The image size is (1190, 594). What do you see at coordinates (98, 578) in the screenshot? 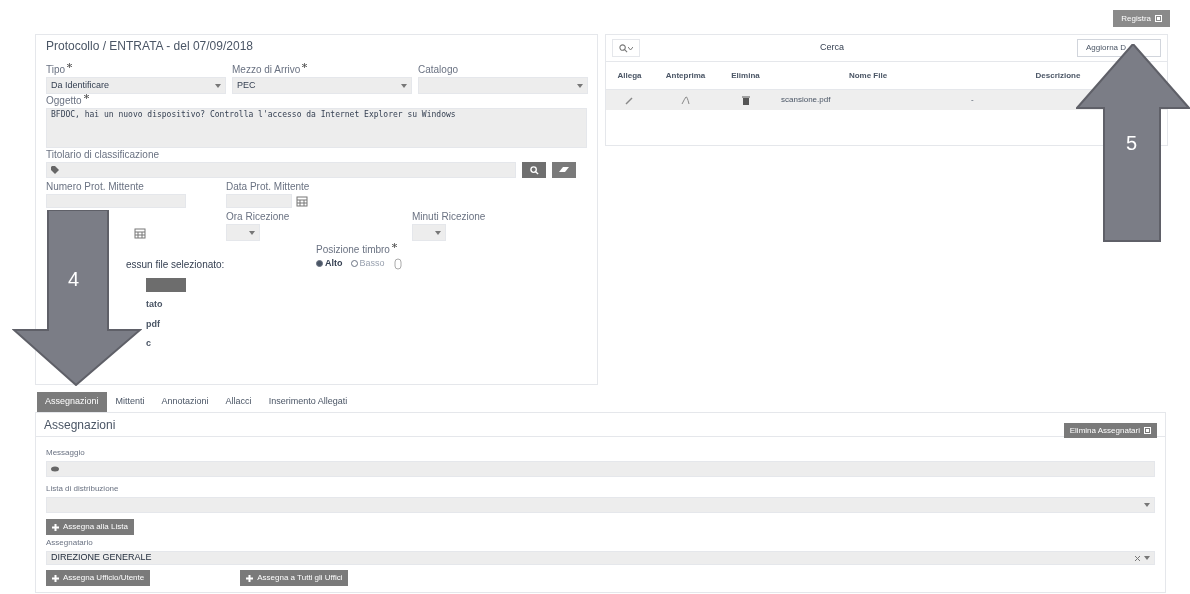
I see `assign-button: Assegna Ufficio/Utente` at bounding box center [98, 578].